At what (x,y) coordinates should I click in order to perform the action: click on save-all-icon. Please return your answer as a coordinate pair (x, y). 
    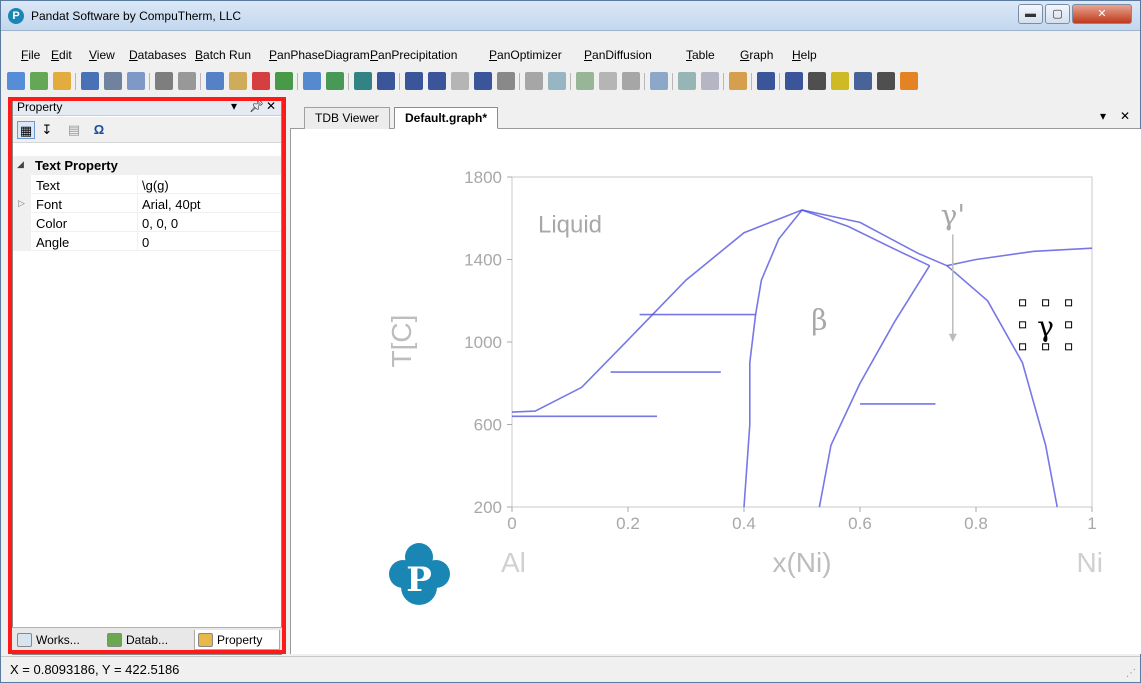
    Looking at the image, I should click on (113, 81).